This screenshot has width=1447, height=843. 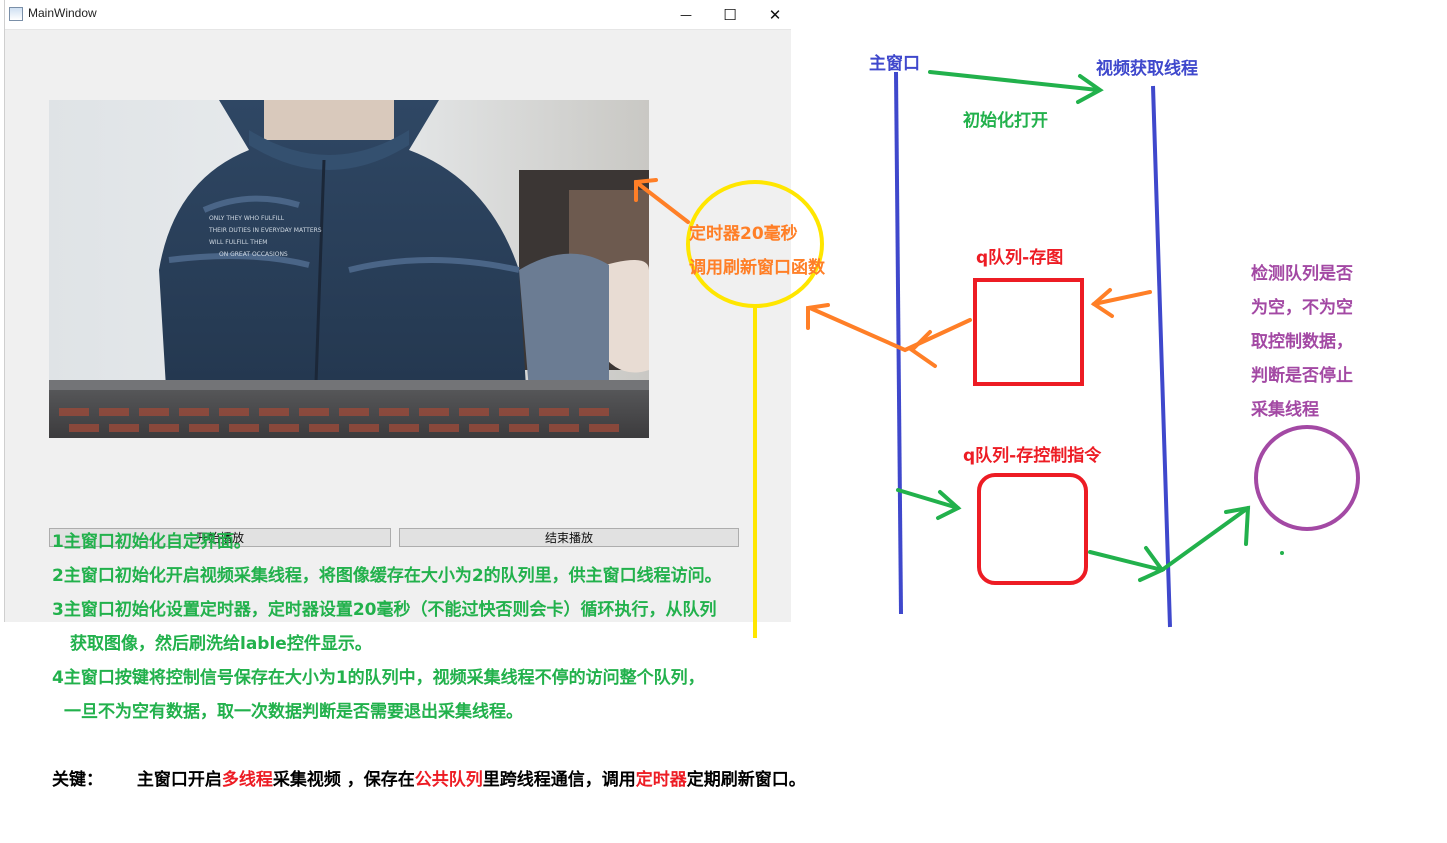 I want to click on key-part3: 里跨线程通信，调用, so click(x=559, y=780).